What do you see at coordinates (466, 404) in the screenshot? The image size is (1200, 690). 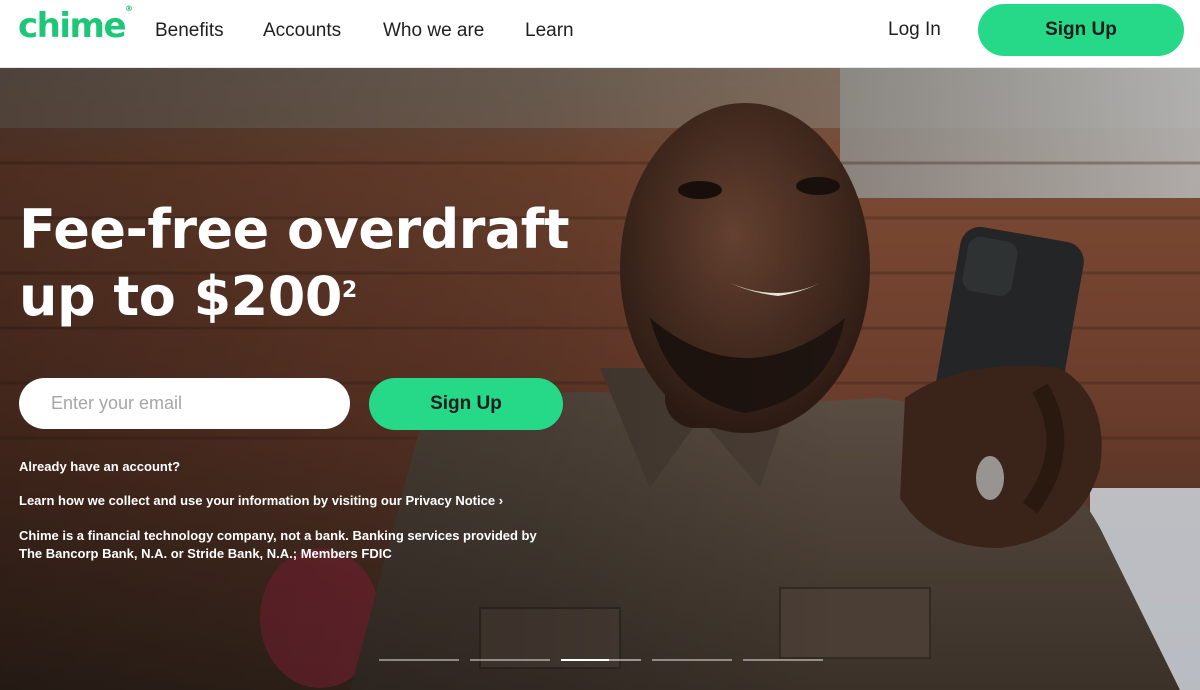 I see `hero-signup-button: Sign Up` at bounding box center [466, 404].